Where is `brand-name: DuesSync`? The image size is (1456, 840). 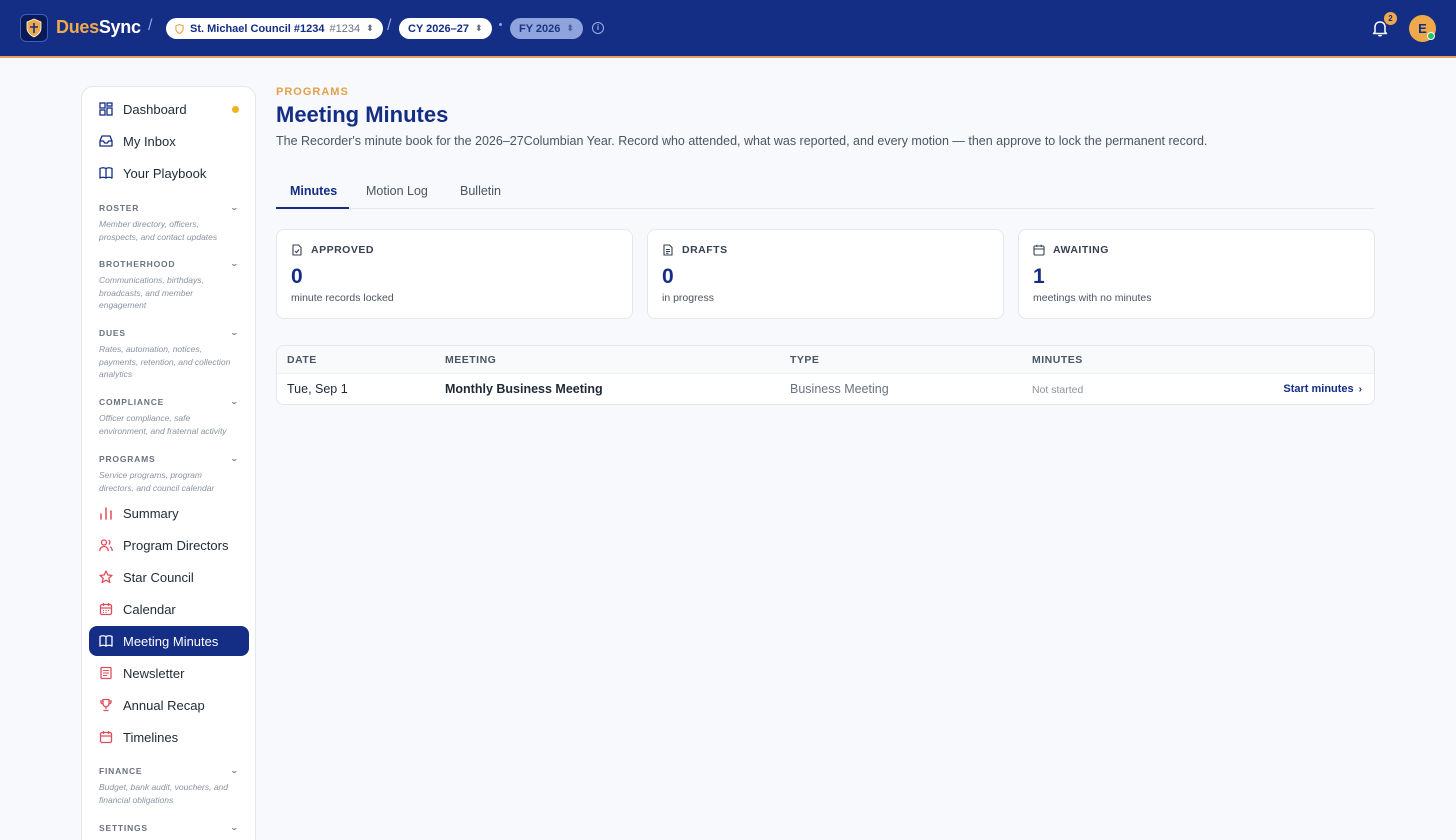
brand-name: DuesSync is located at coordinates (98, 27).